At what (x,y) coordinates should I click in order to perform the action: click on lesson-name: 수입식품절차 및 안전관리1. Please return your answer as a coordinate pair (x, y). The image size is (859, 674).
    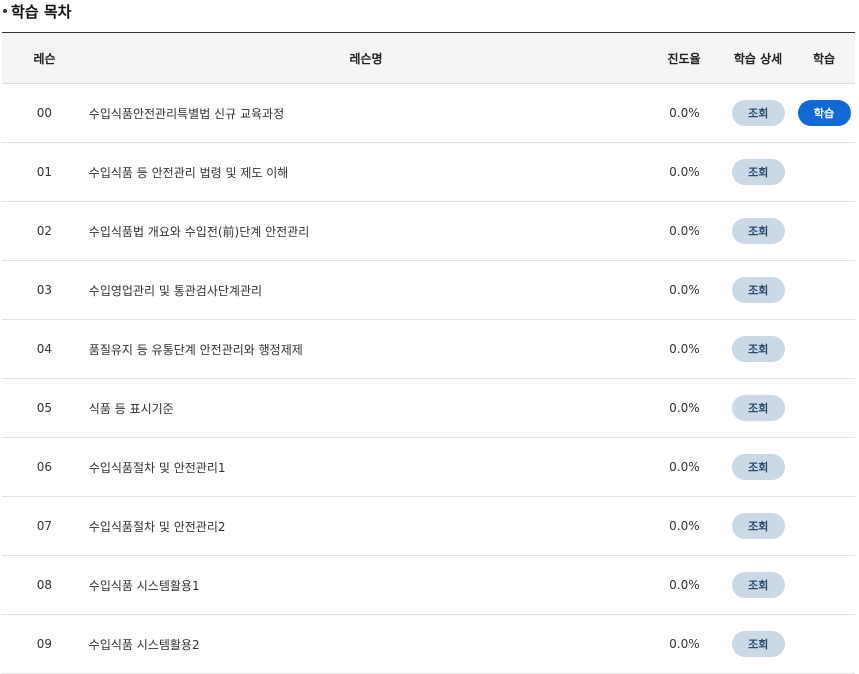
    Looking at the image, I should click on (157, 467).